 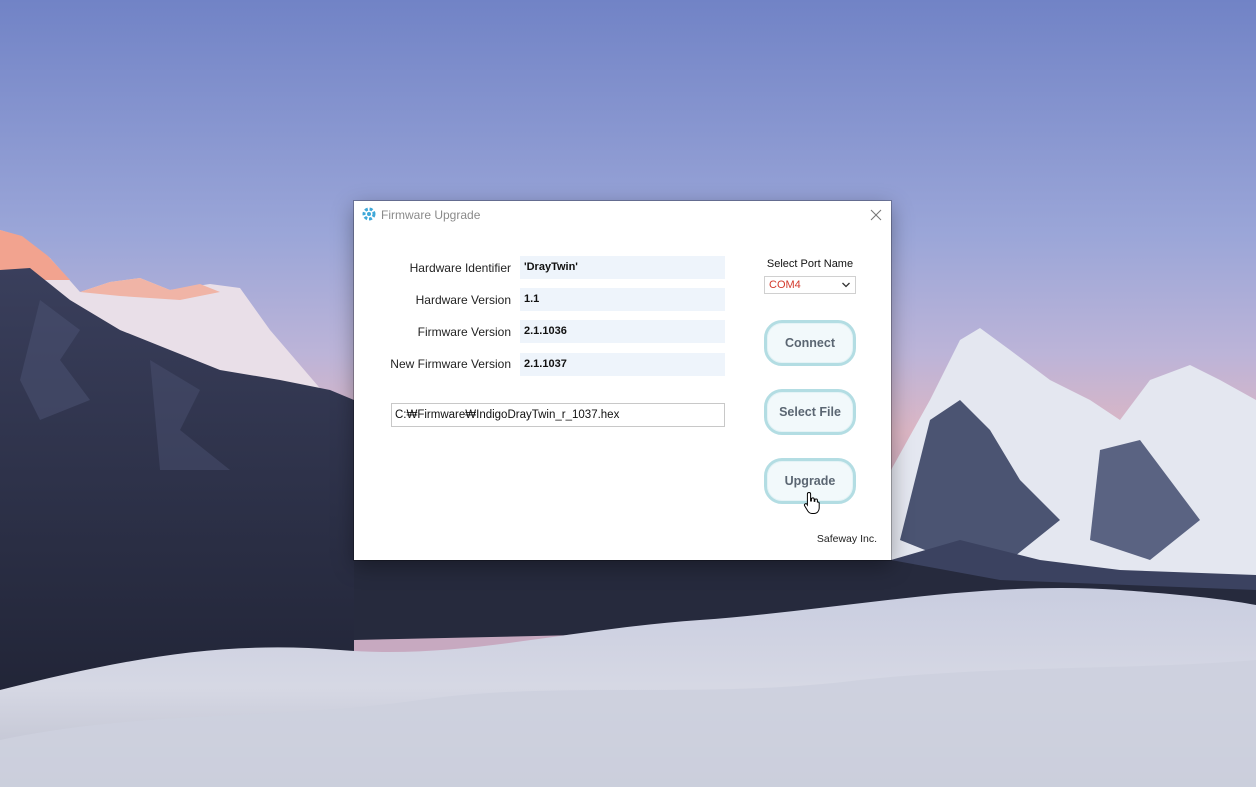 I want to click on port-name-label: Select Port Name, so click(x=810, y=264).